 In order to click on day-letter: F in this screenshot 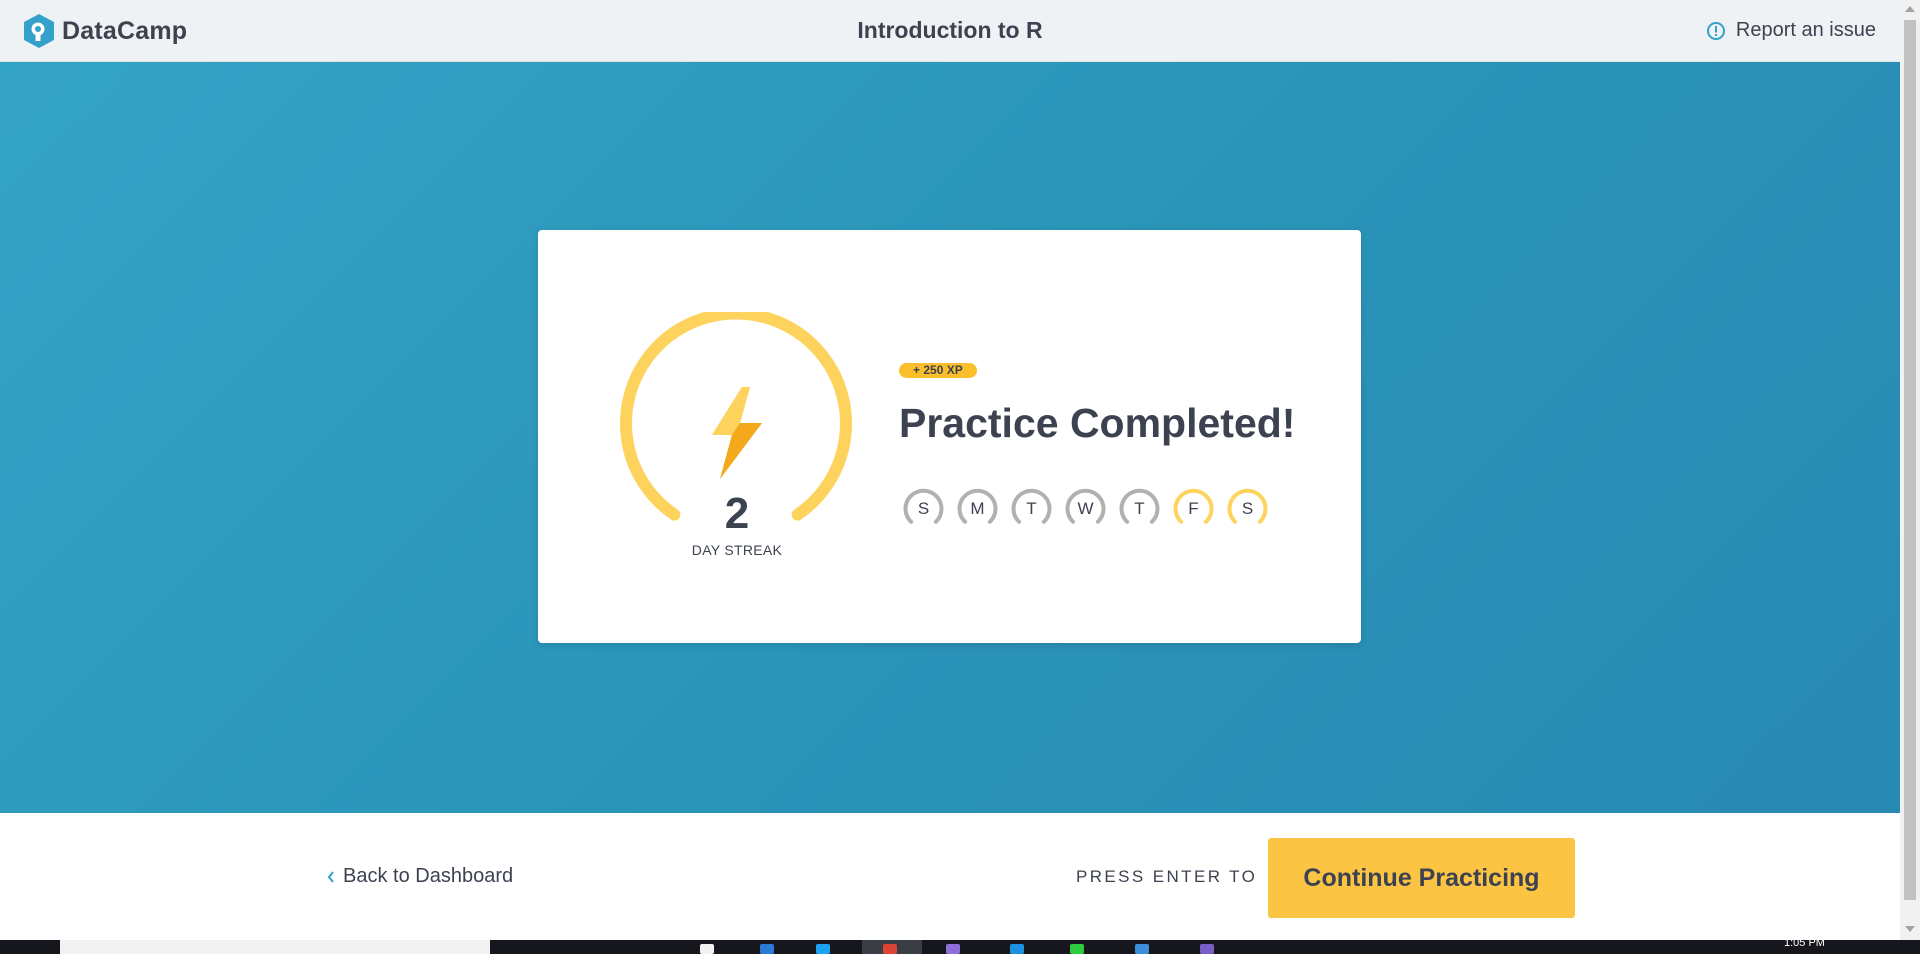, I will do `click(1193, 508)`.